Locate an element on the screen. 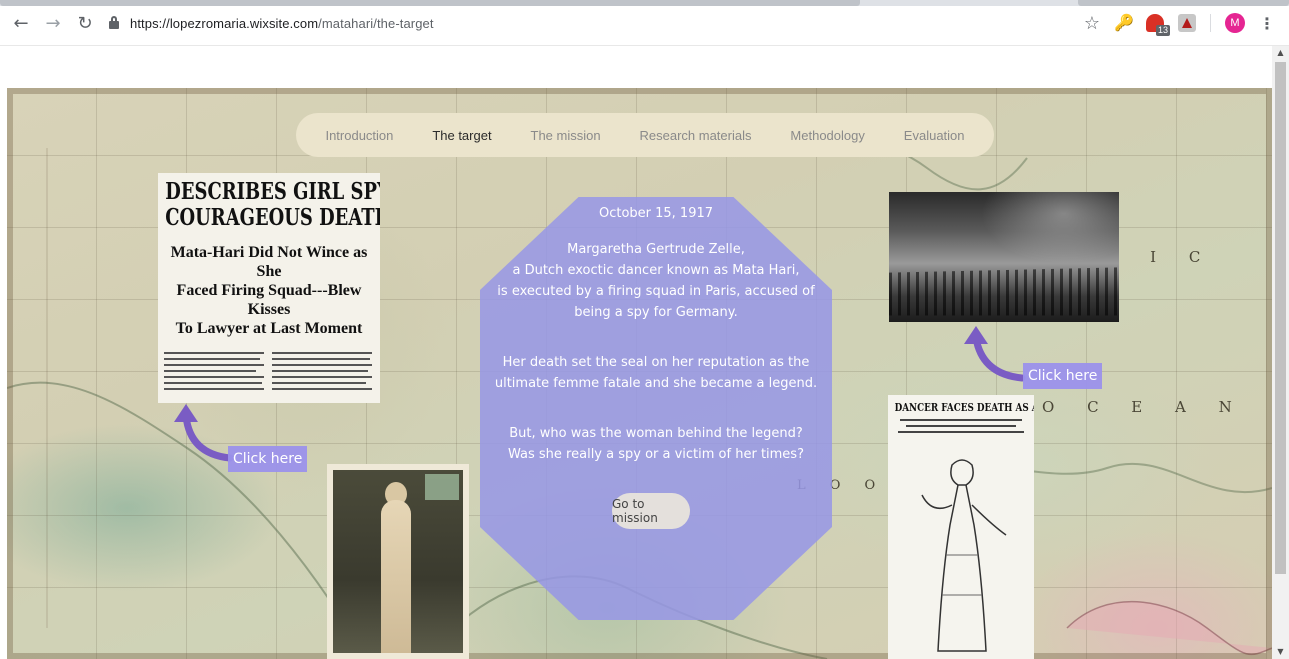 The image size is (1289, 659). mail-extension-icon: 13 is located at coordinates (1158, 25).